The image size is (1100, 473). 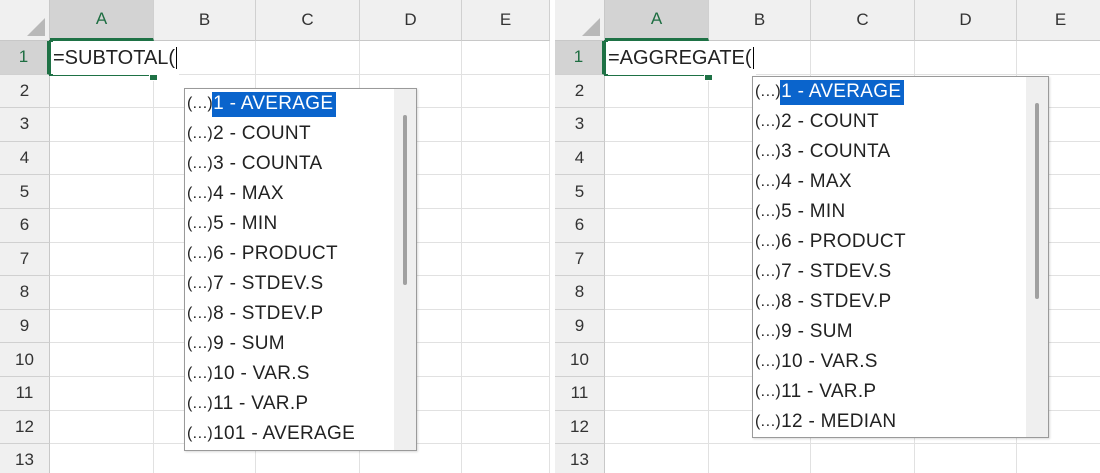 What do you see at coordinates (1058, 58) in the screenshot?
I see `cell-e1` at bounding box center [1058, 58].